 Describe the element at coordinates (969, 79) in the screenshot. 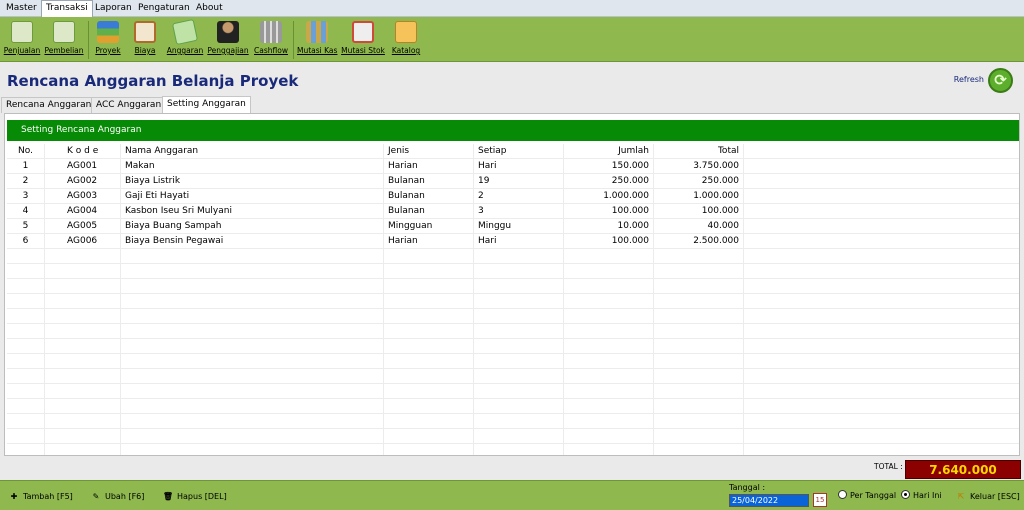

I see `refresh-label: Refresh` at that location.